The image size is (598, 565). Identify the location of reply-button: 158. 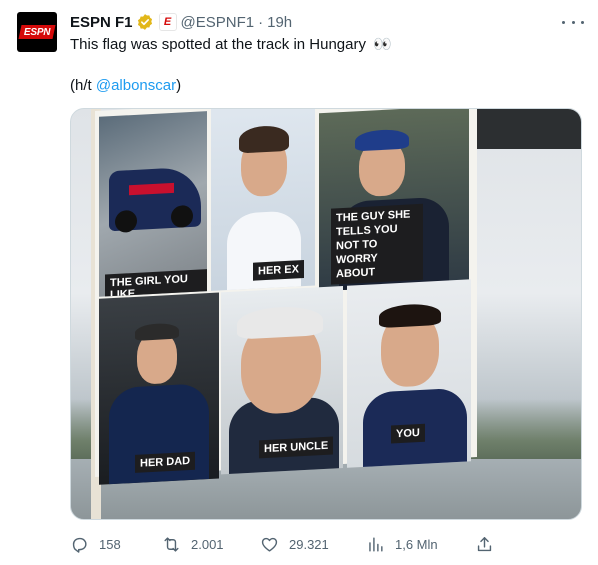
(95, 544).